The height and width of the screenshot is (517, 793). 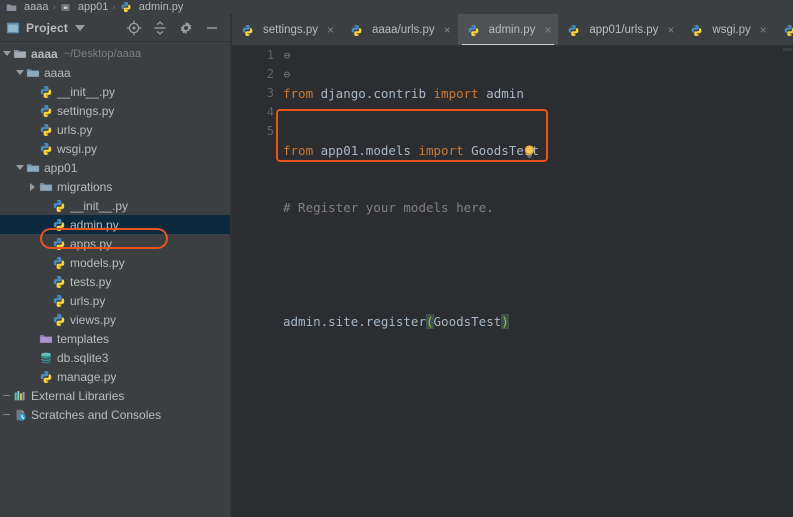 I want to click on editor-tab: aaaa/urls.py ×, so click(x=399, y=29).